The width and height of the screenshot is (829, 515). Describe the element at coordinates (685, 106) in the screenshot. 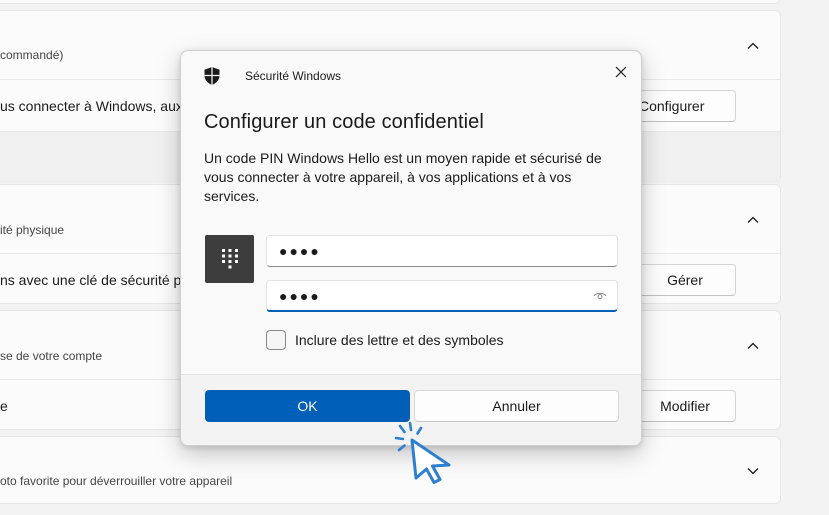

I see `configure-button: Configurer` at that location.